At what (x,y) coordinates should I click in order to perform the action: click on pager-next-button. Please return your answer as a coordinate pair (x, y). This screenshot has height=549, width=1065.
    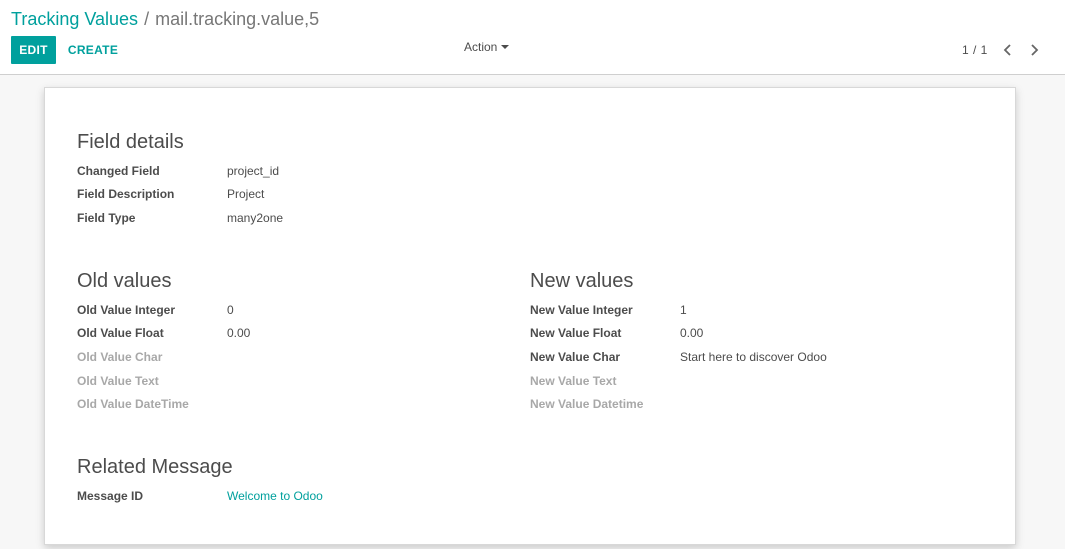
    Looking at the image, I should click on (1034, 50).